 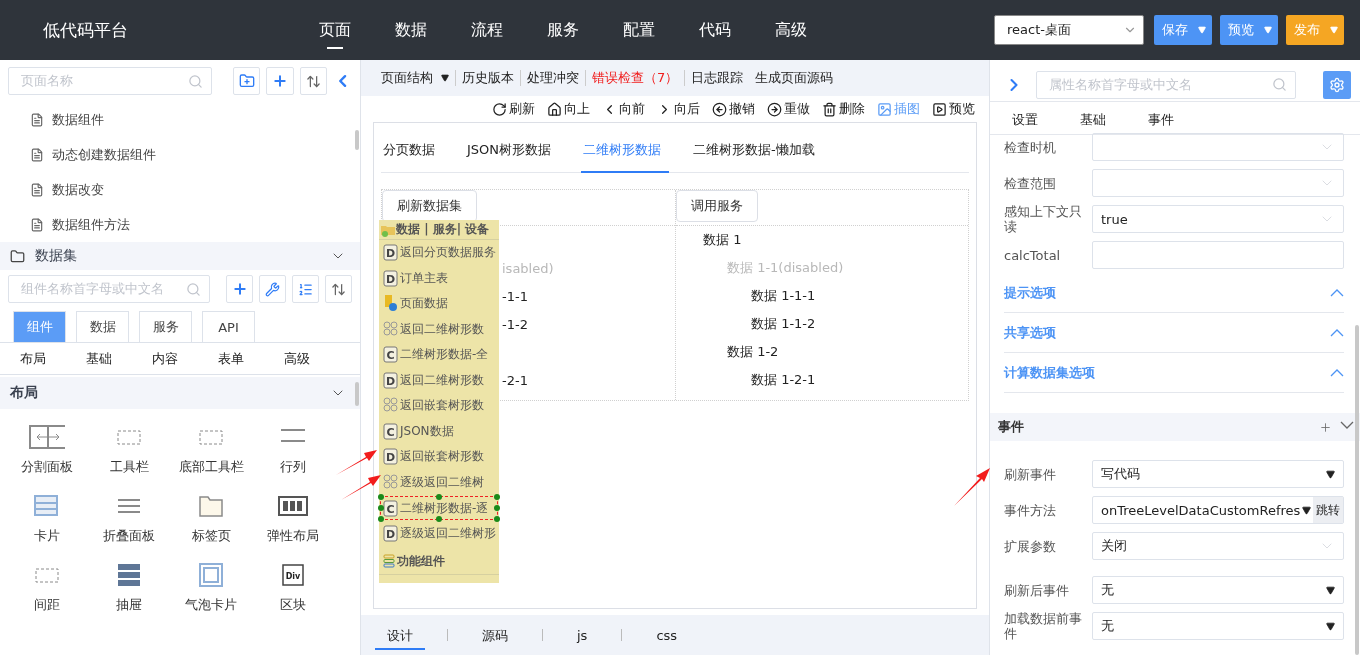 I want to click on toolbar-action: 预览, so click(x=953, y=109).